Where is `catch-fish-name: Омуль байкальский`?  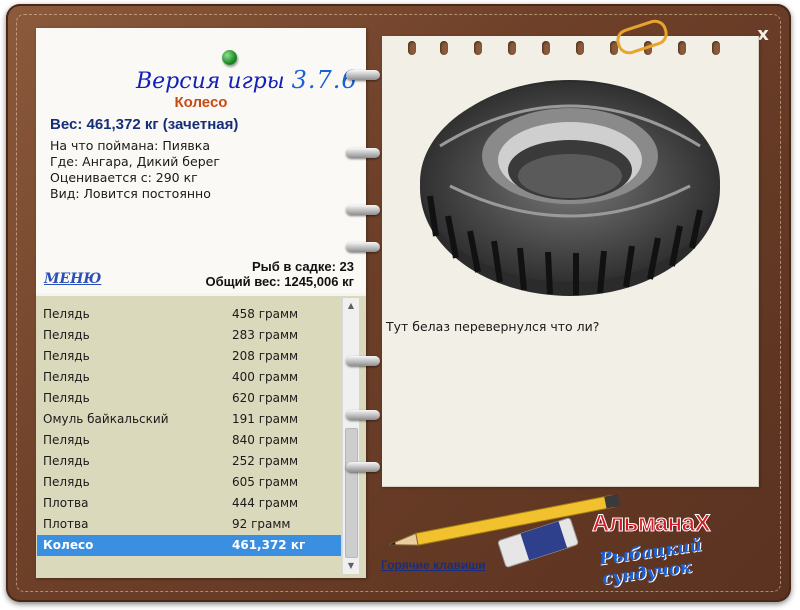
catch-fish-name: Омуль байкальский is located at coordinates (106, 419).